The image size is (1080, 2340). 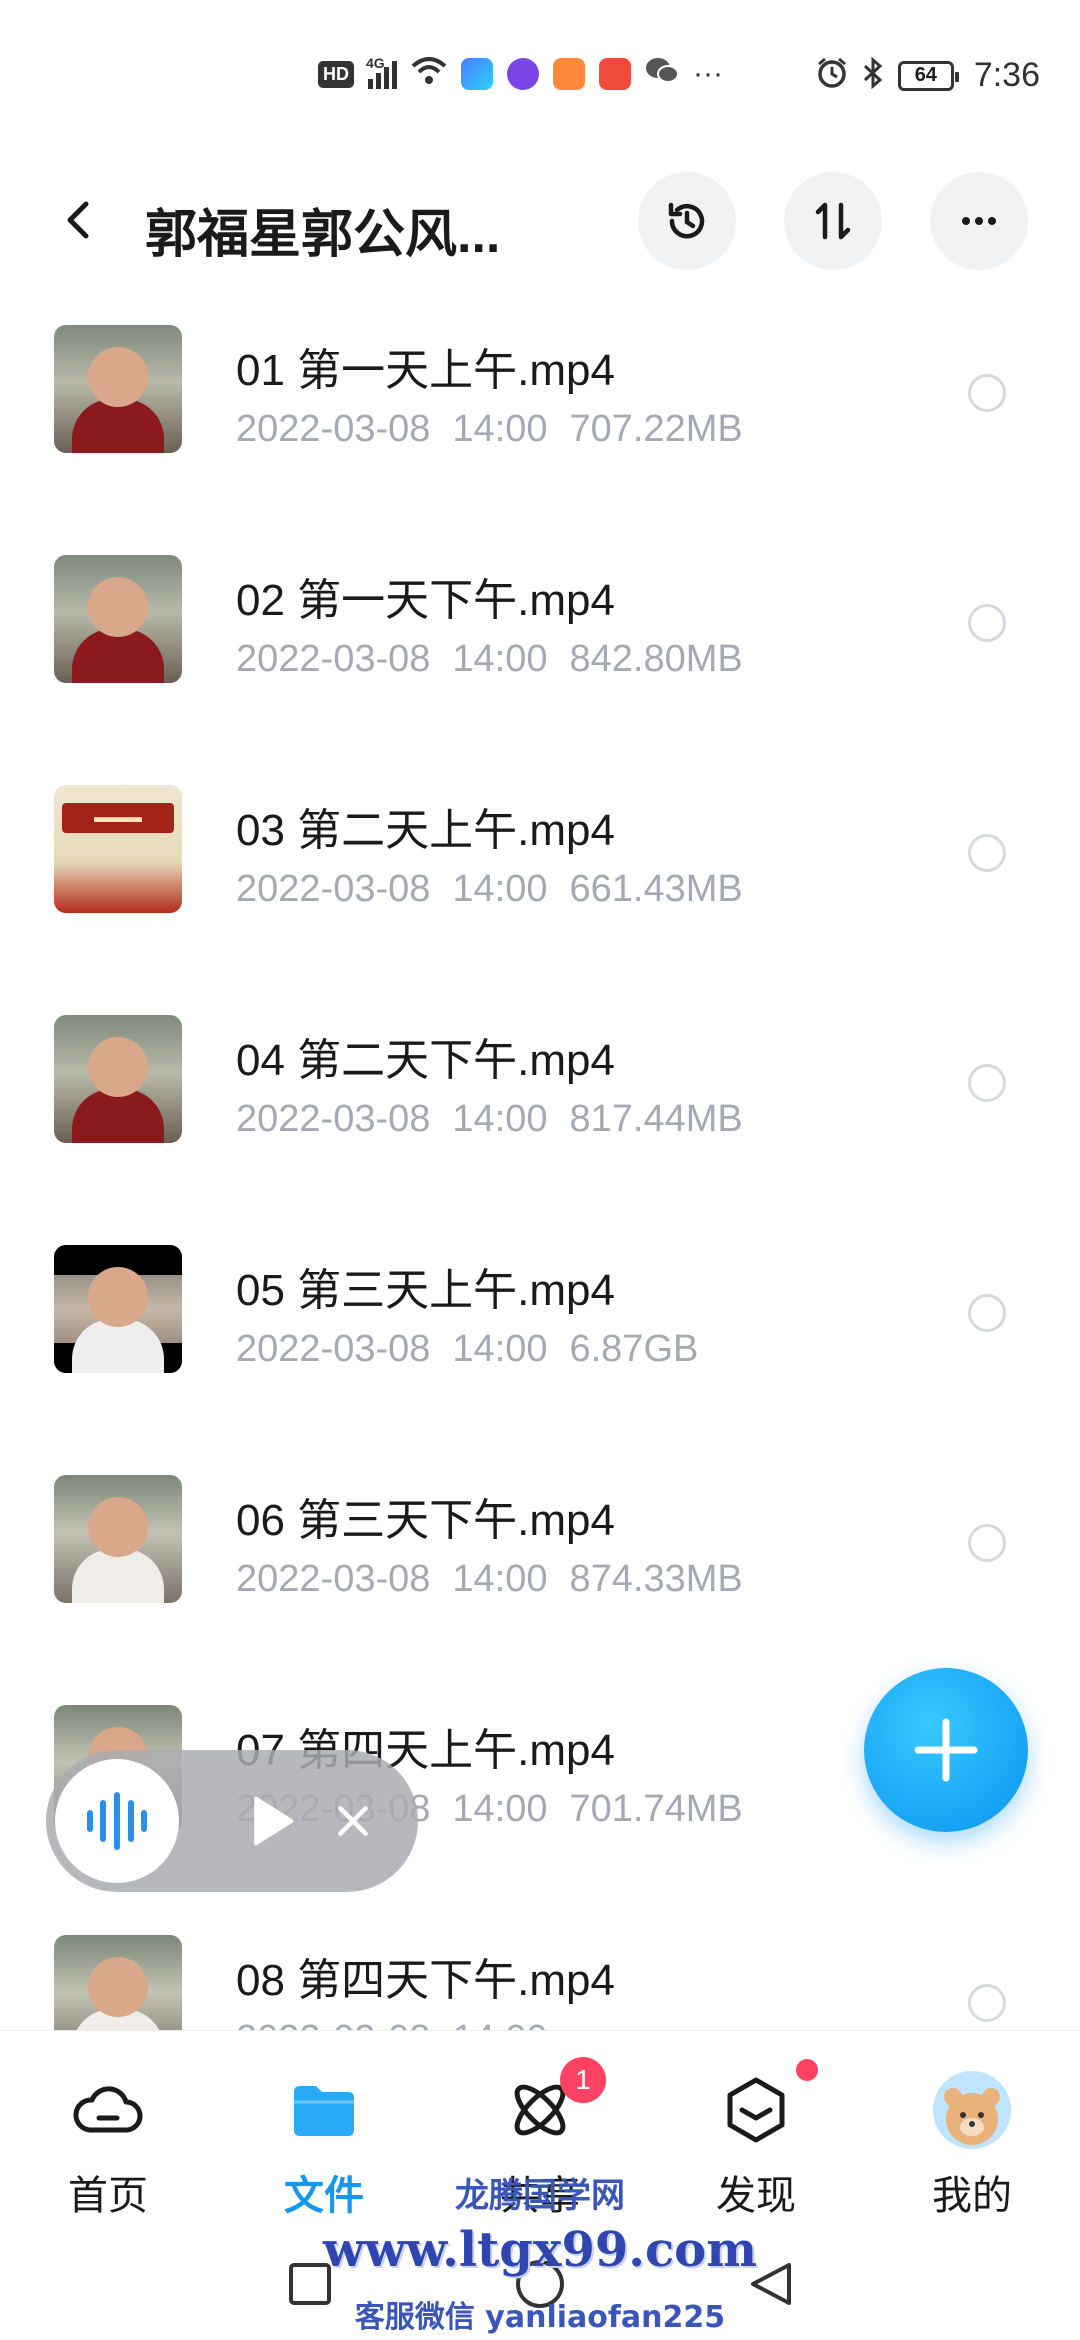 I want to click on file-name: 03 第二天上午.mp4, so click(x=425, y=830).